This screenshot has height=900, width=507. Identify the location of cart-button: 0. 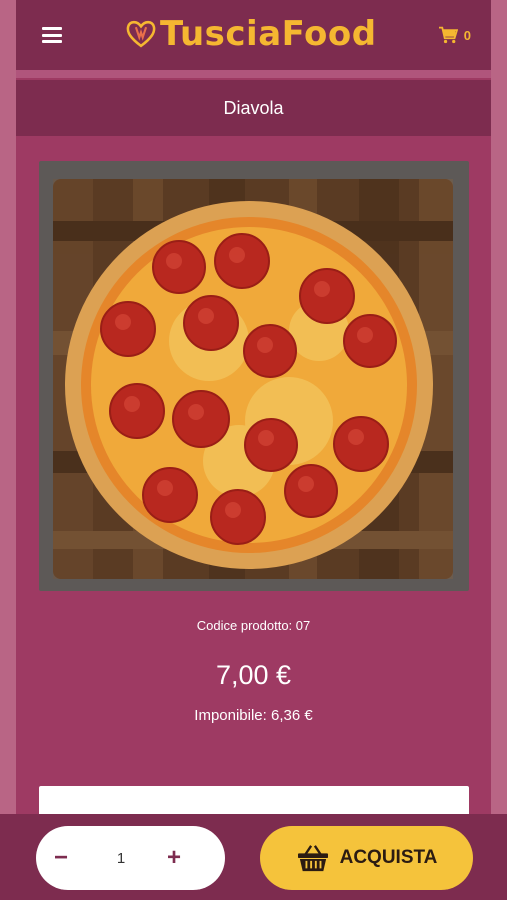
(454, 35).